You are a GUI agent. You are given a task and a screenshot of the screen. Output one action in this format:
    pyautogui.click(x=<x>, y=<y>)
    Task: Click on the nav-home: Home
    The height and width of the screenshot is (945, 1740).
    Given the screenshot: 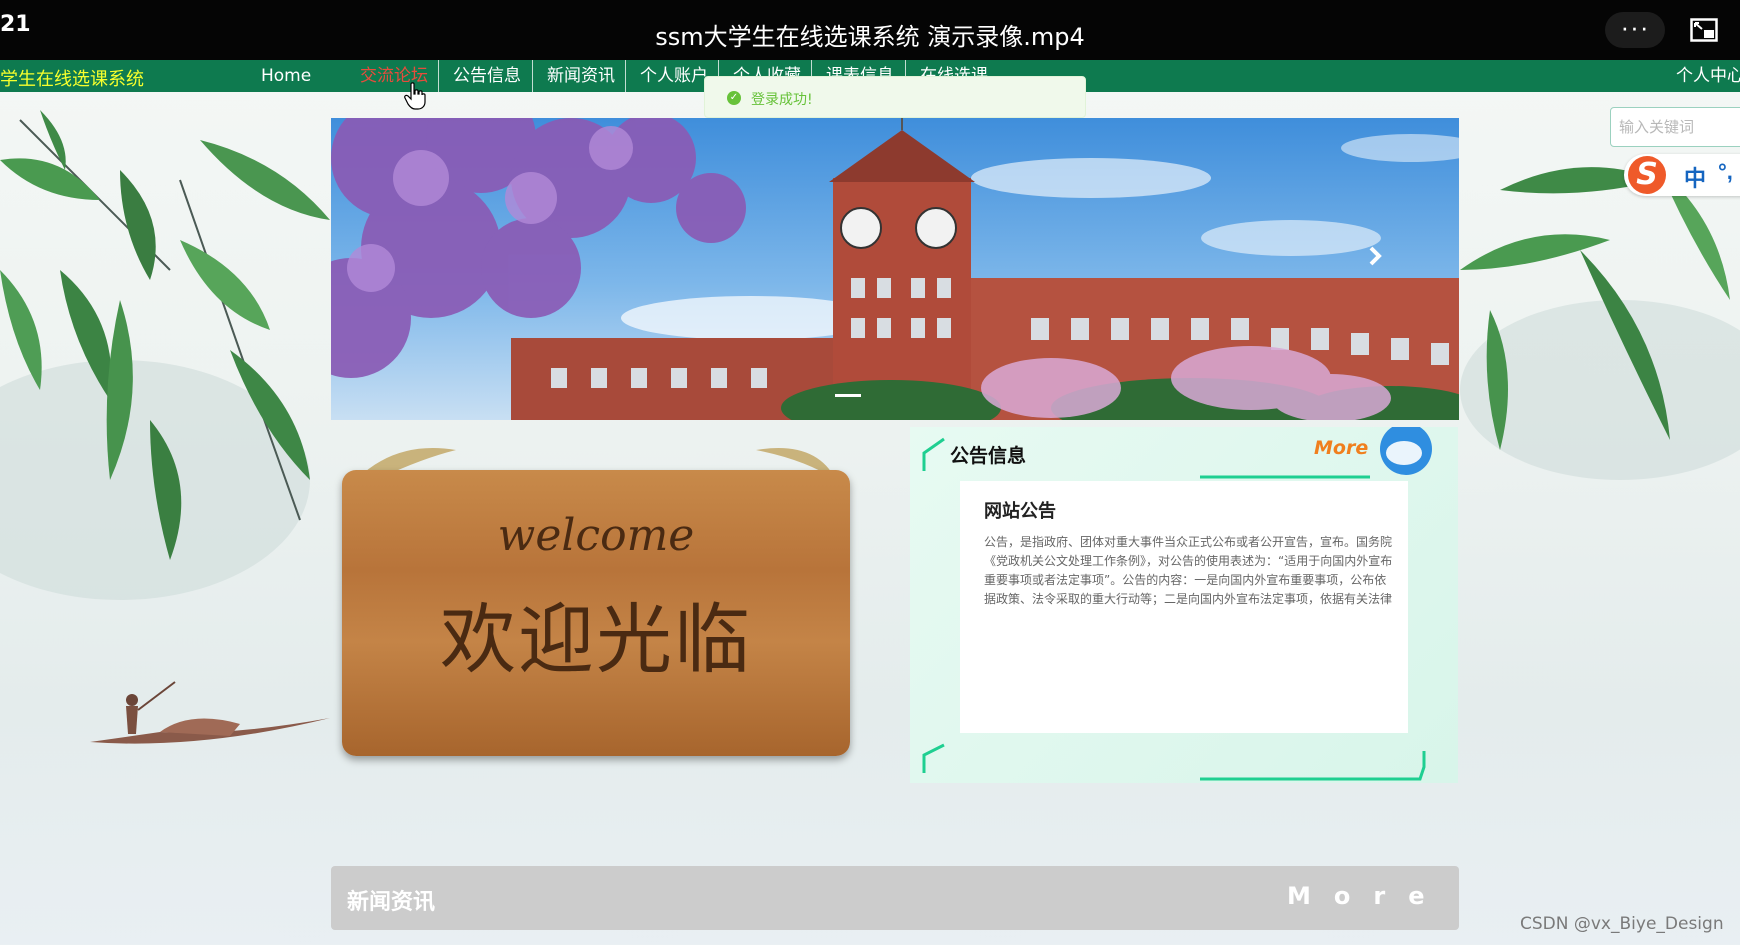 What is the action you would take?
    pyautogui.click(x=286, y=76)
    